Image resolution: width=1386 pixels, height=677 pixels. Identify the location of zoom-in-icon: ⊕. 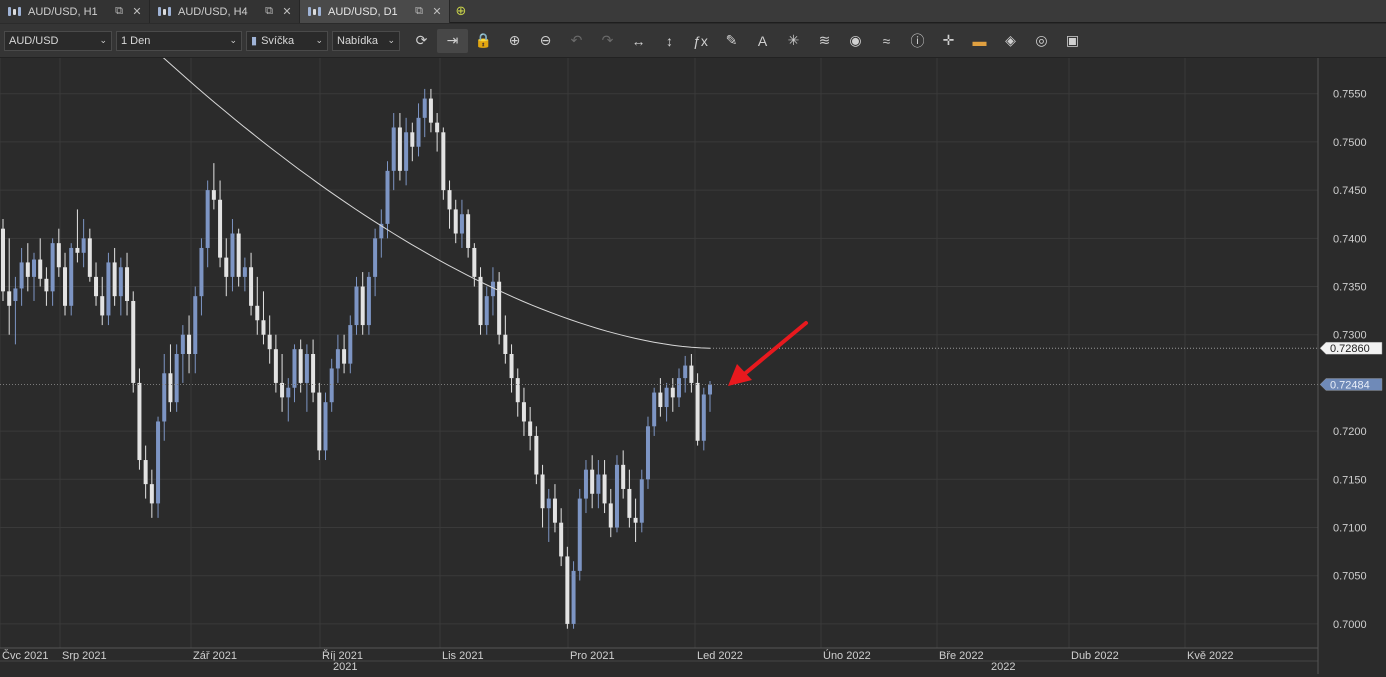
(514, 41).